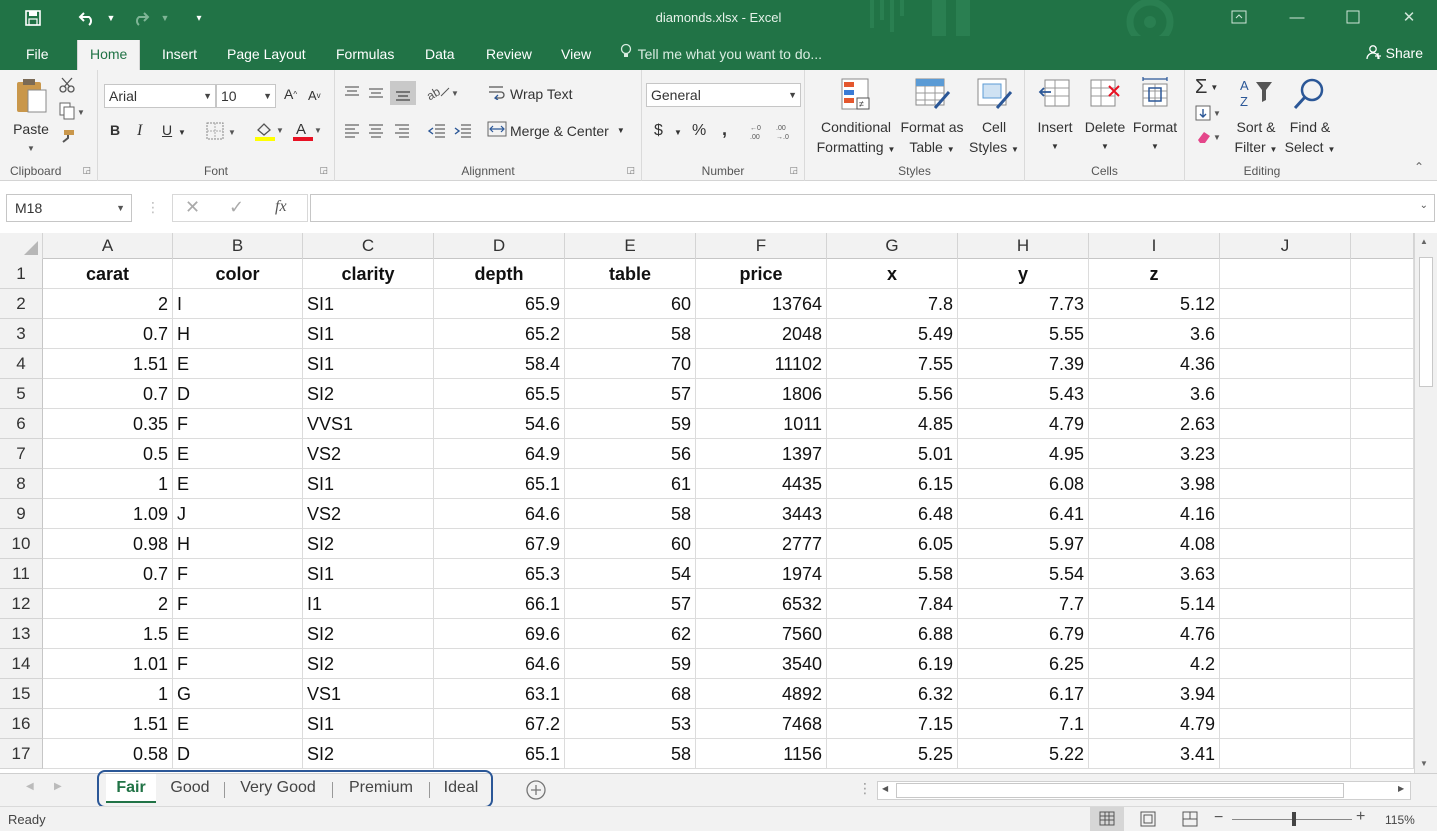  Describe the element at coordinates (630, 724) in the screenshot. I see `table-cell: 53` at that location.